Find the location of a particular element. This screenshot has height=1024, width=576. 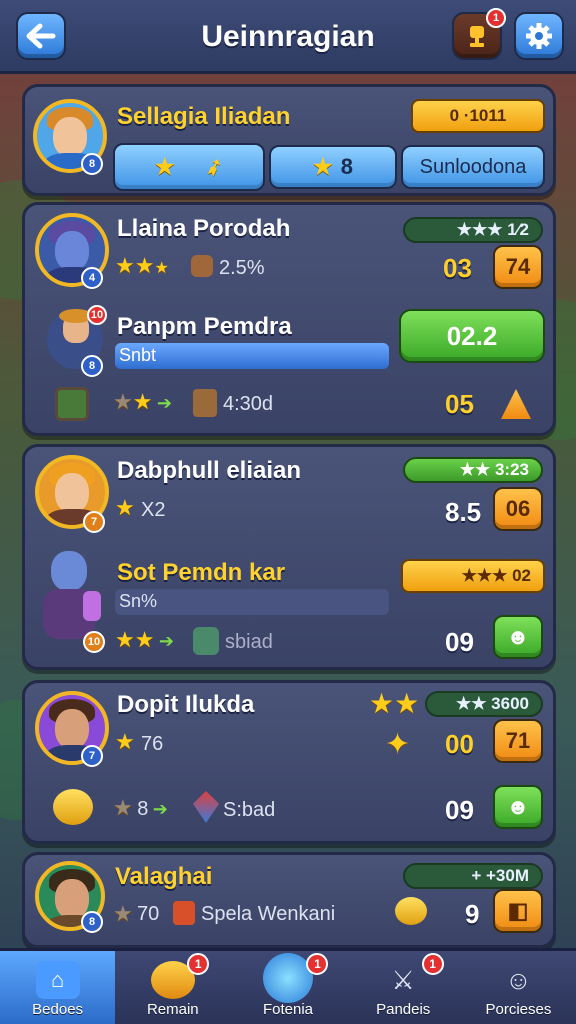

sword-icon: ⚔ is located at coordinates (403, 979).